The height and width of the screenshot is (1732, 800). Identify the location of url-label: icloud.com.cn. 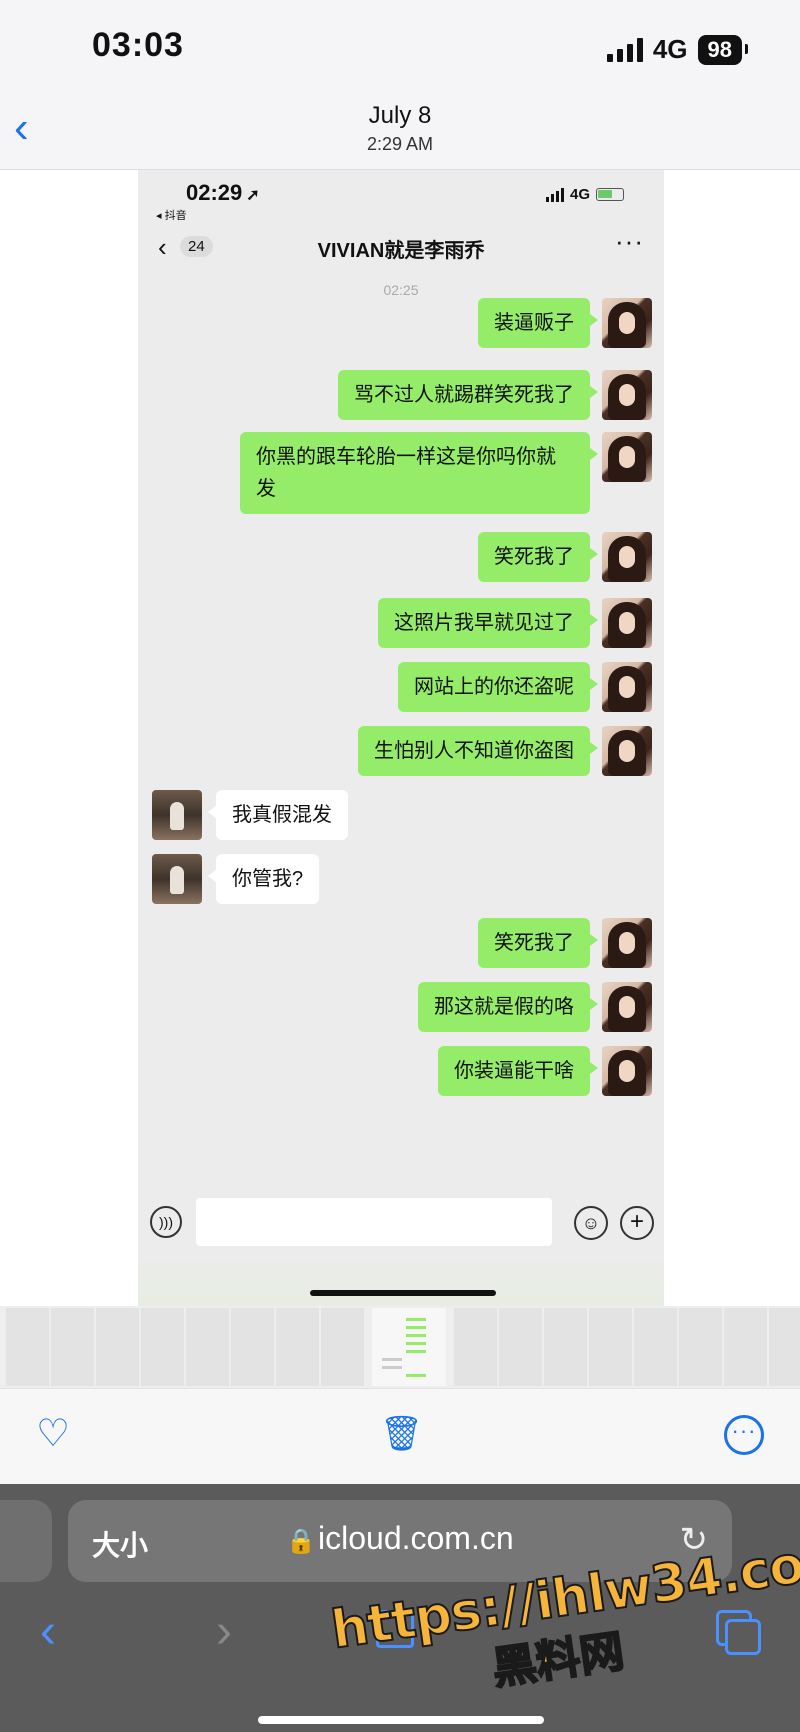
(416, 1538).